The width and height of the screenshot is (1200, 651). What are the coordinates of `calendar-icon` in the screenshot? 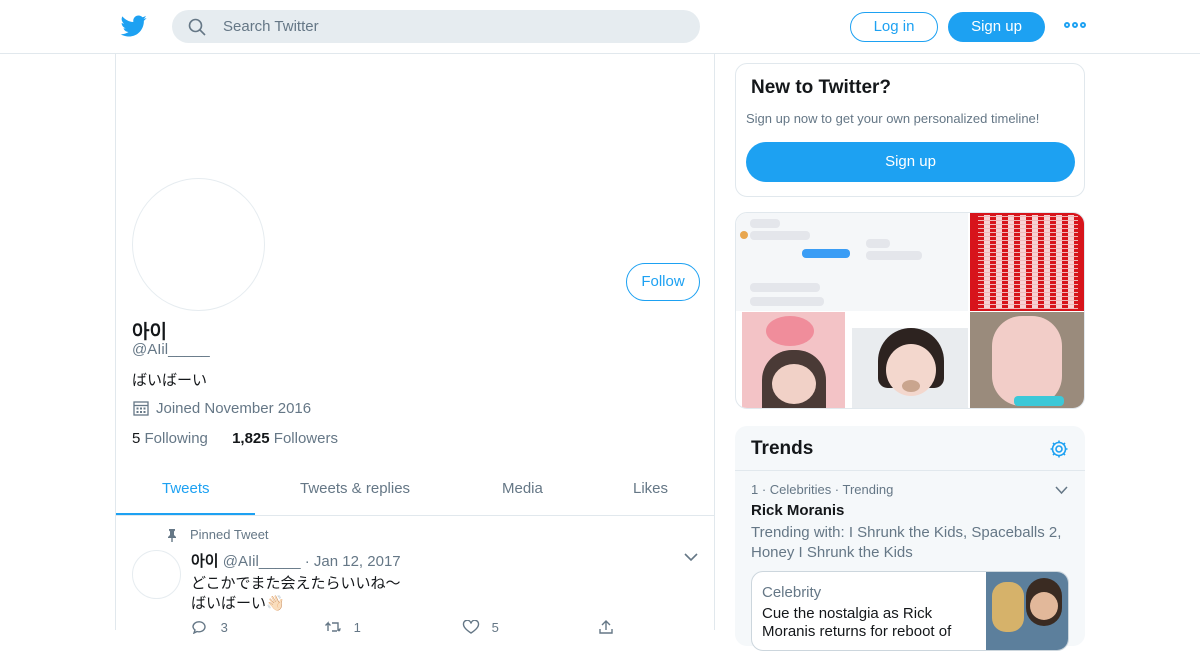 It's located at (141, 408).